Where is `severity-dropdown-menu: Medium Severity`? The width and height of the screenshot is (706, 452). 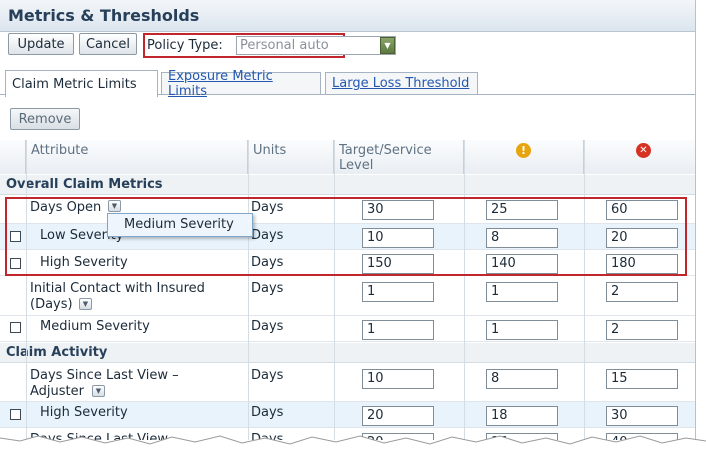 severity-dropdown-menu: Medium Severity is located at coordinates (180, 225).